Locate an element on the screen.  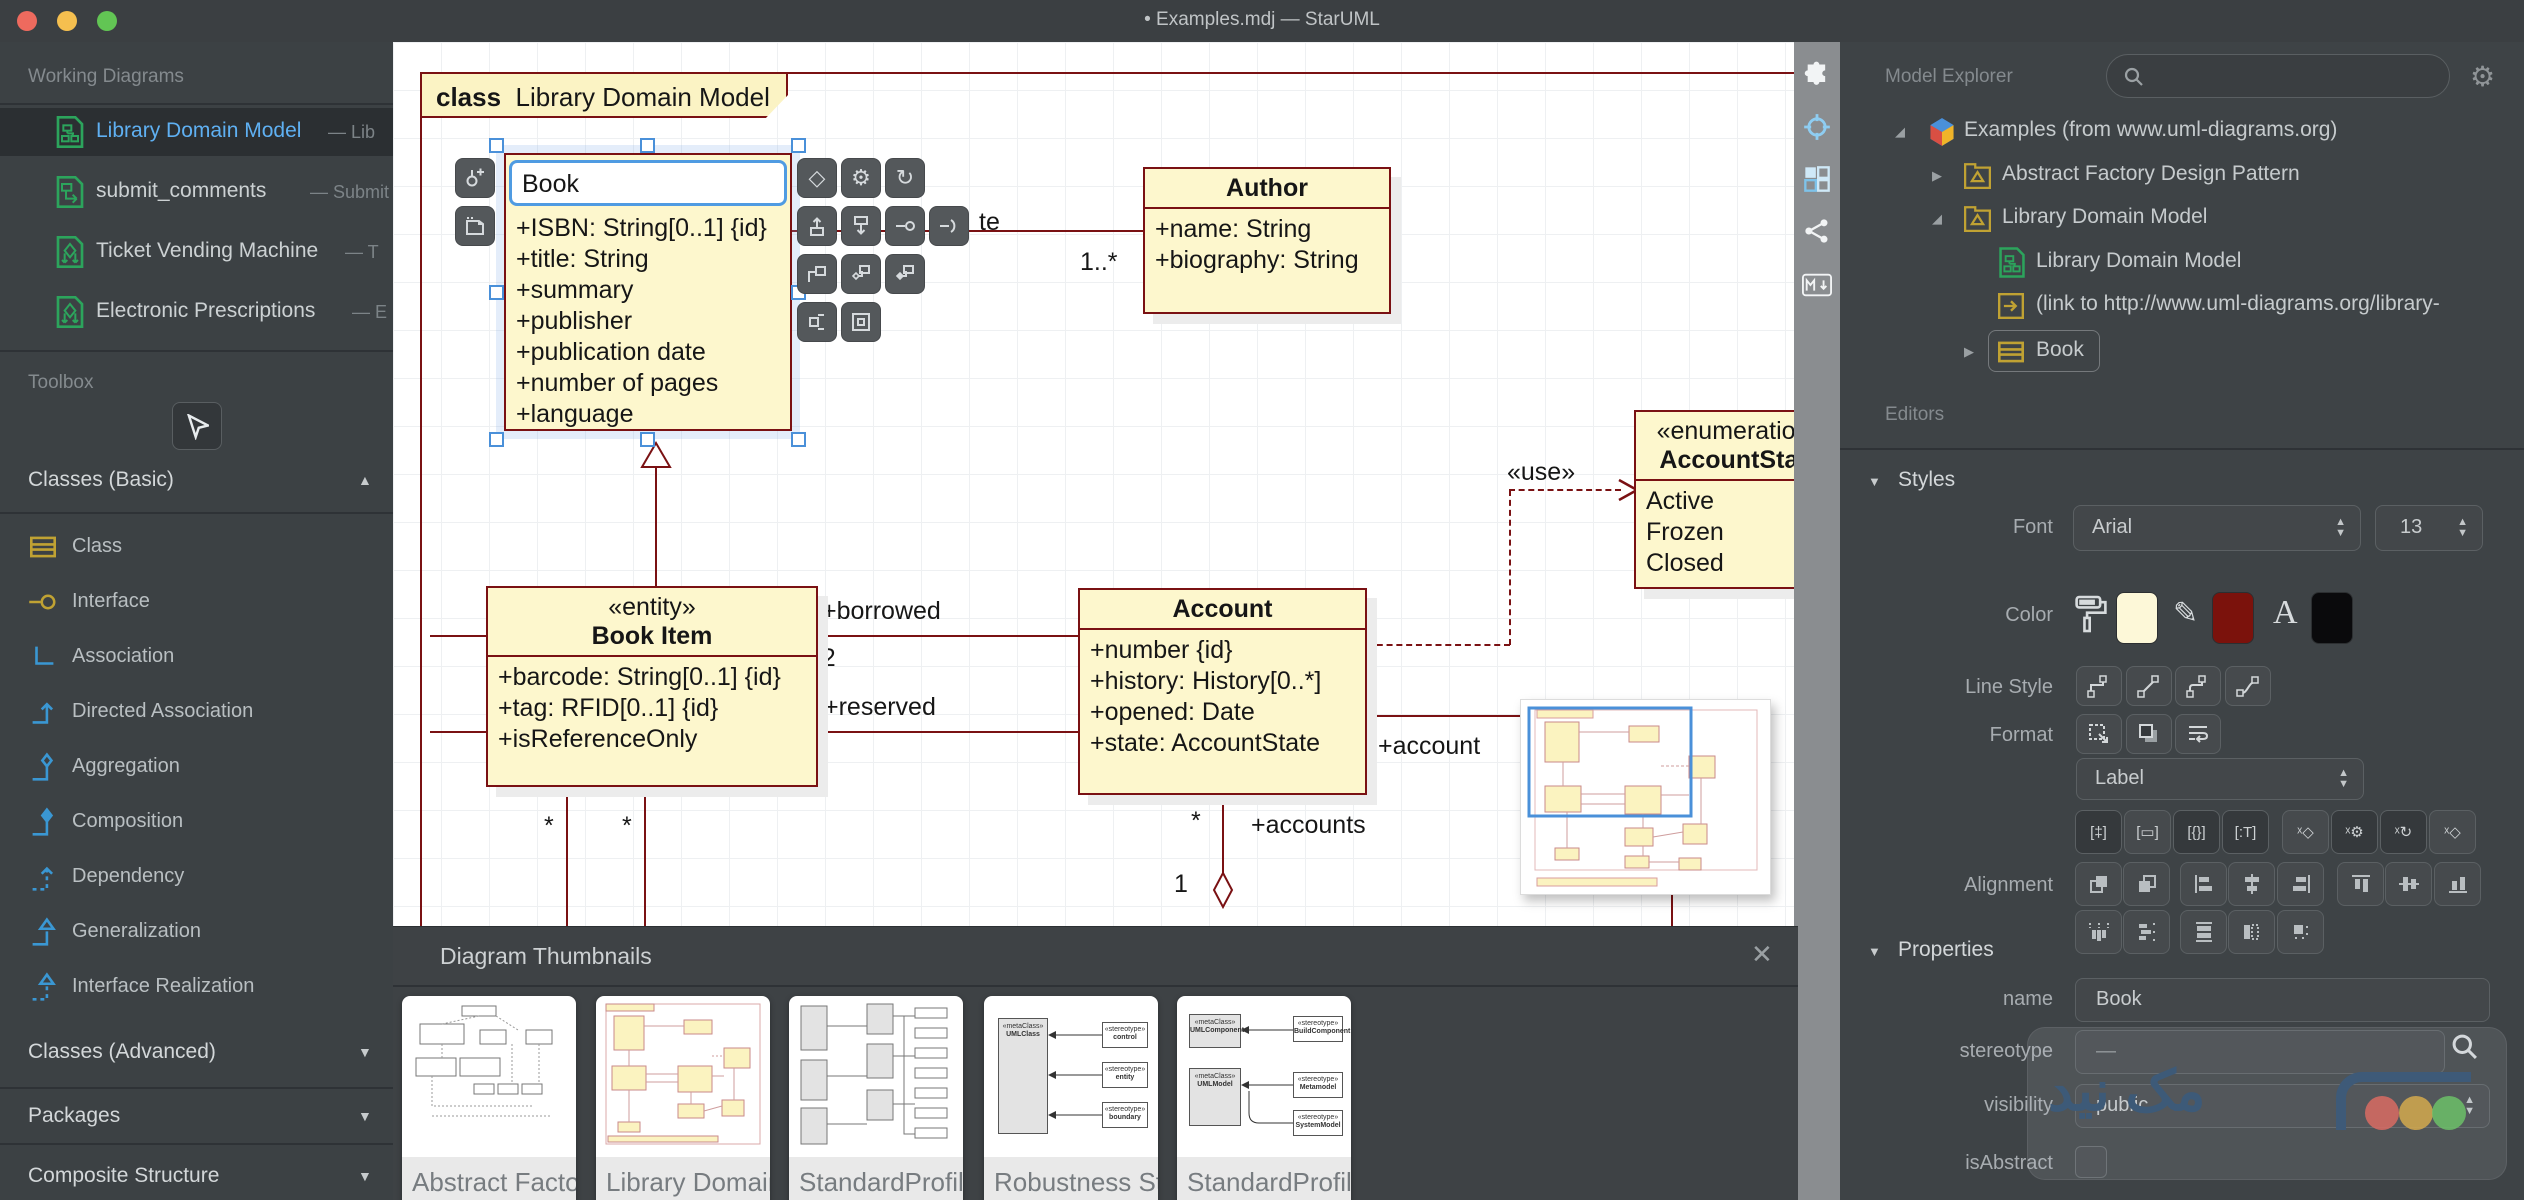
format-show-shadow-button is located at coordinates (2149, 734).